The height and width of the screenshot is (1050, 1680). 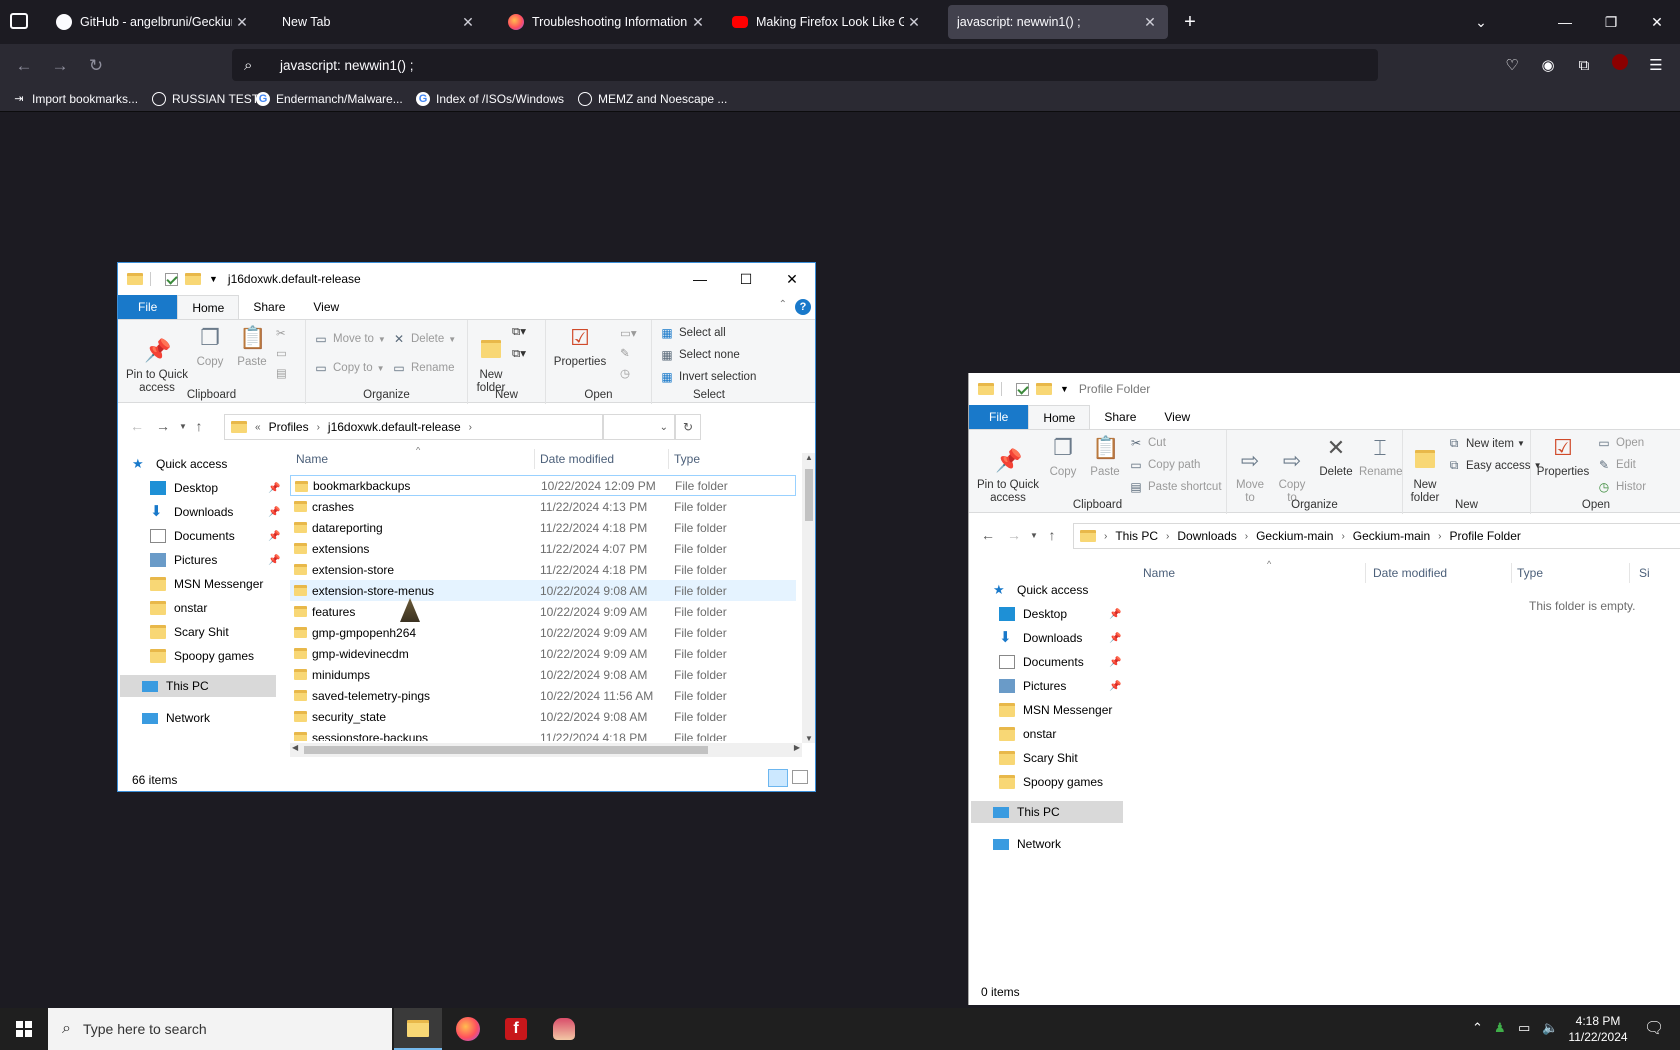 What do you see at coordinates (688, 427) in the screenshot?
I see `refresh-button: ↻` at bounding box center [688, 427].